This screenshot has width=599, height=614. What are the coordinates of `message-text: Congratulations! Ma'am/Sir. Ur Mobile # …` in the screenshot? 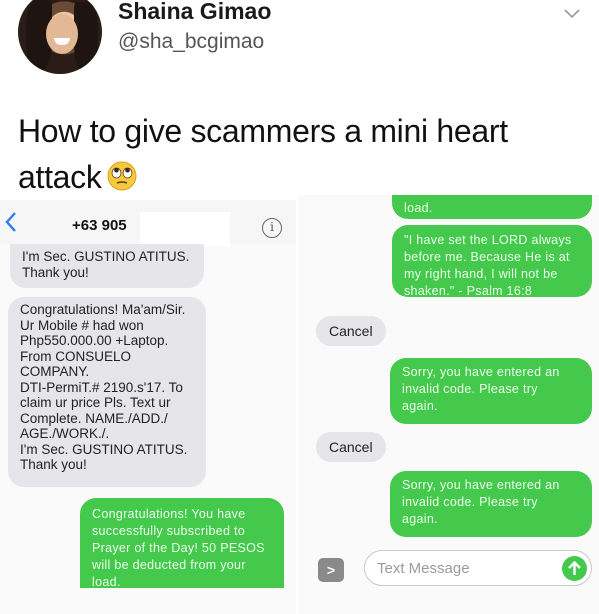 It's located at (104, 387).